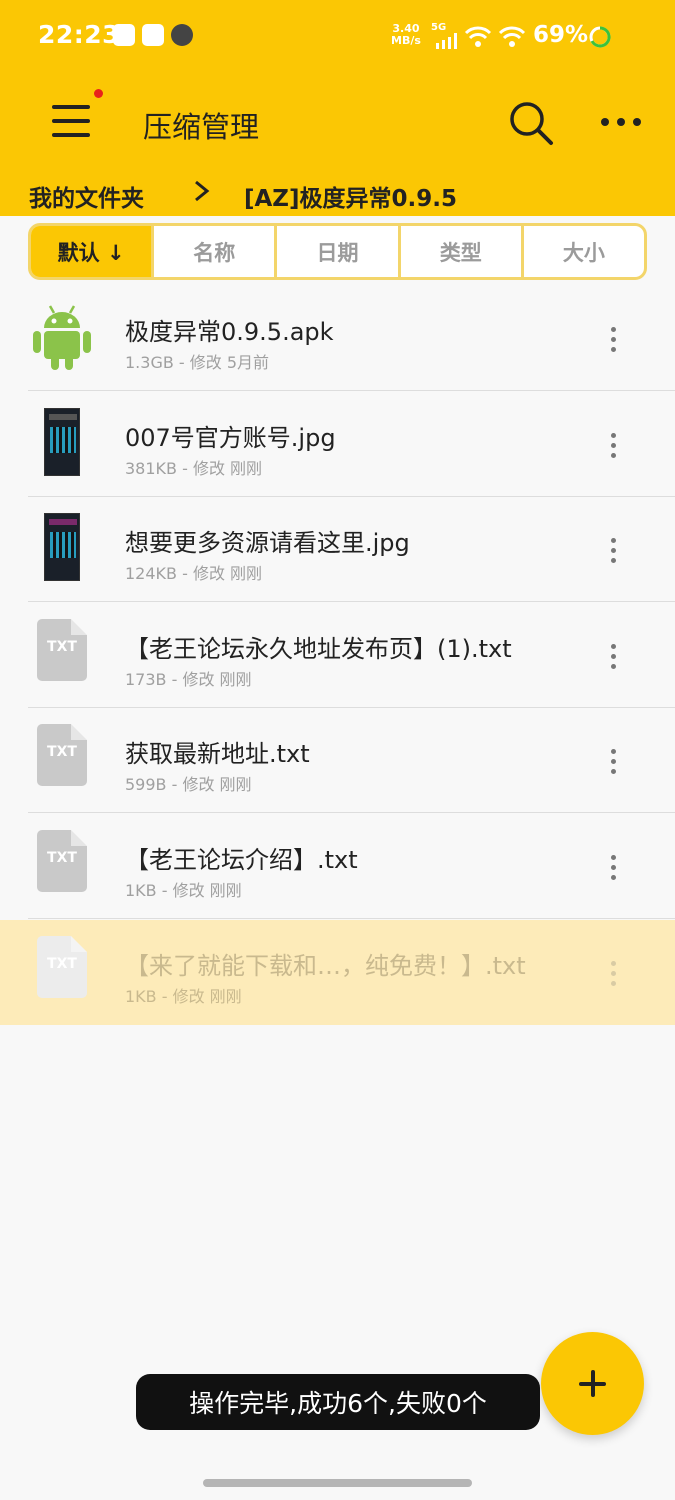 The height and width of the screenshot is (1500, 675). I want to click on sort-tab-date: 日期, so click(339, 251).